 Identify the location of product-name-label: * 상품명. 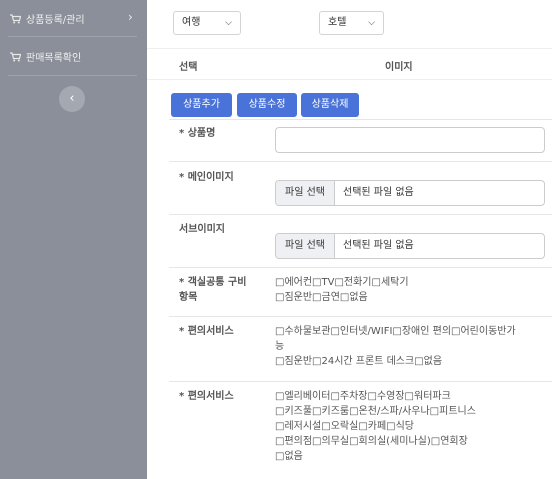
(197, 133).